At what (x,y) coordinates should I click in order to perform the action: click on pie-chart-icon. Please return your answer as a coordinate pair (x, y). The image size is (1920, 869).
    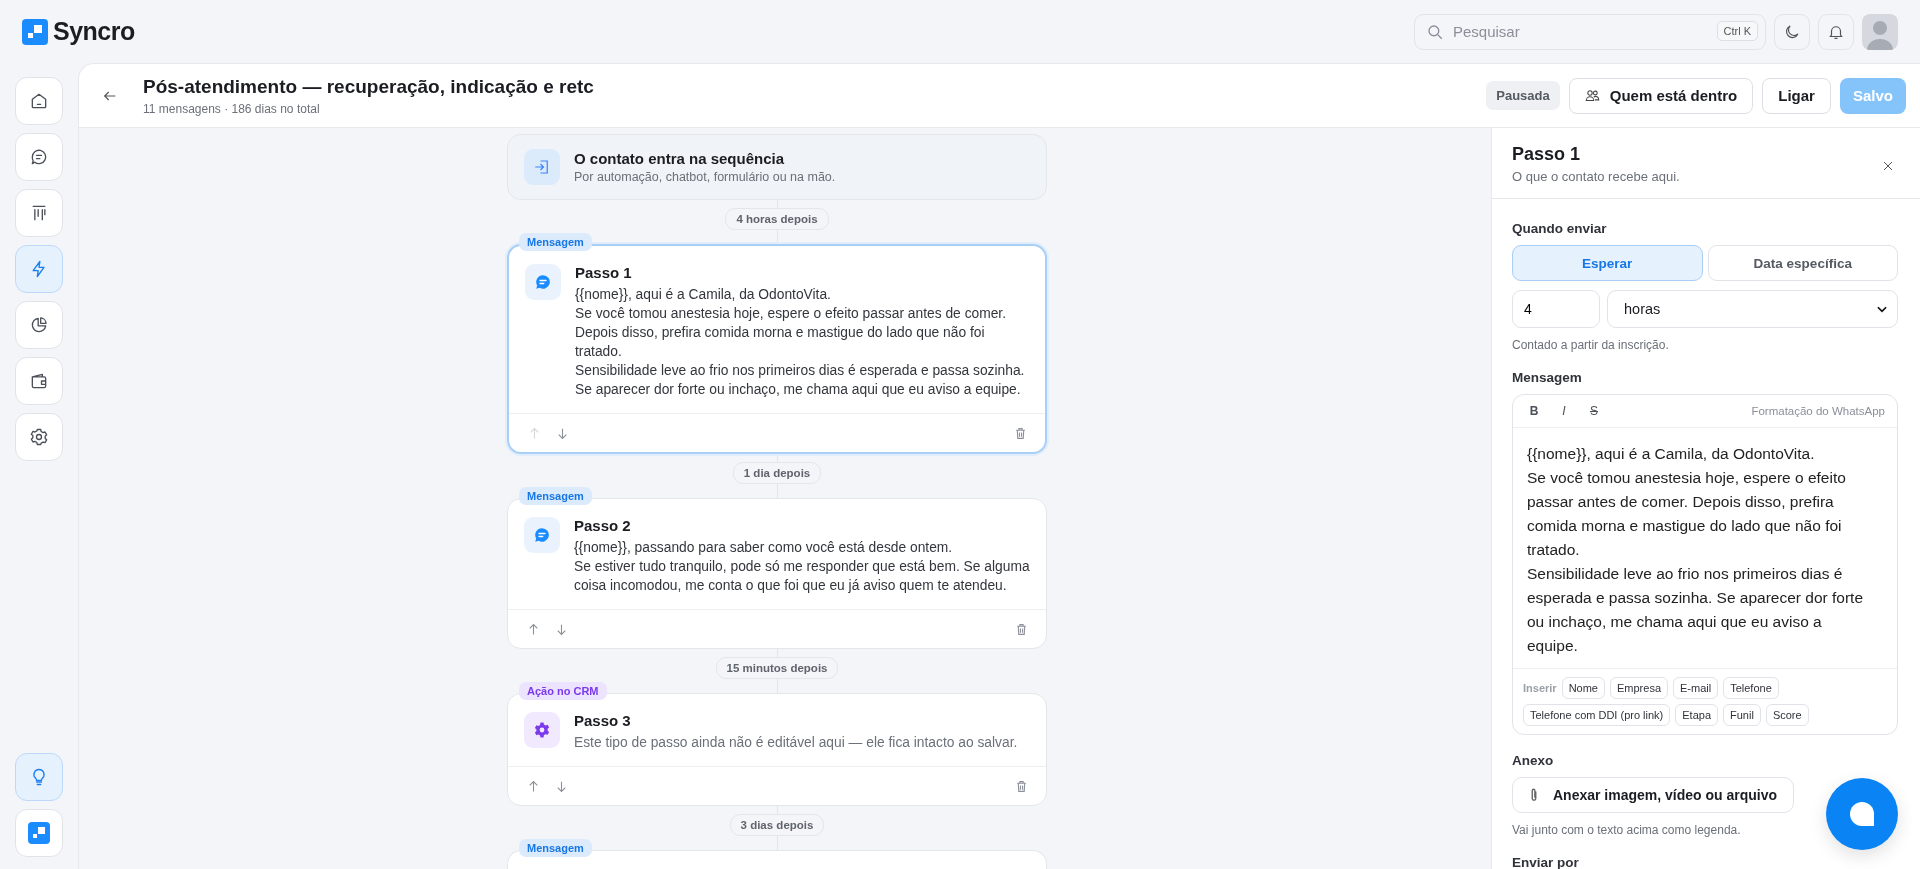
    Looking at the image, I should click on (39, 325).